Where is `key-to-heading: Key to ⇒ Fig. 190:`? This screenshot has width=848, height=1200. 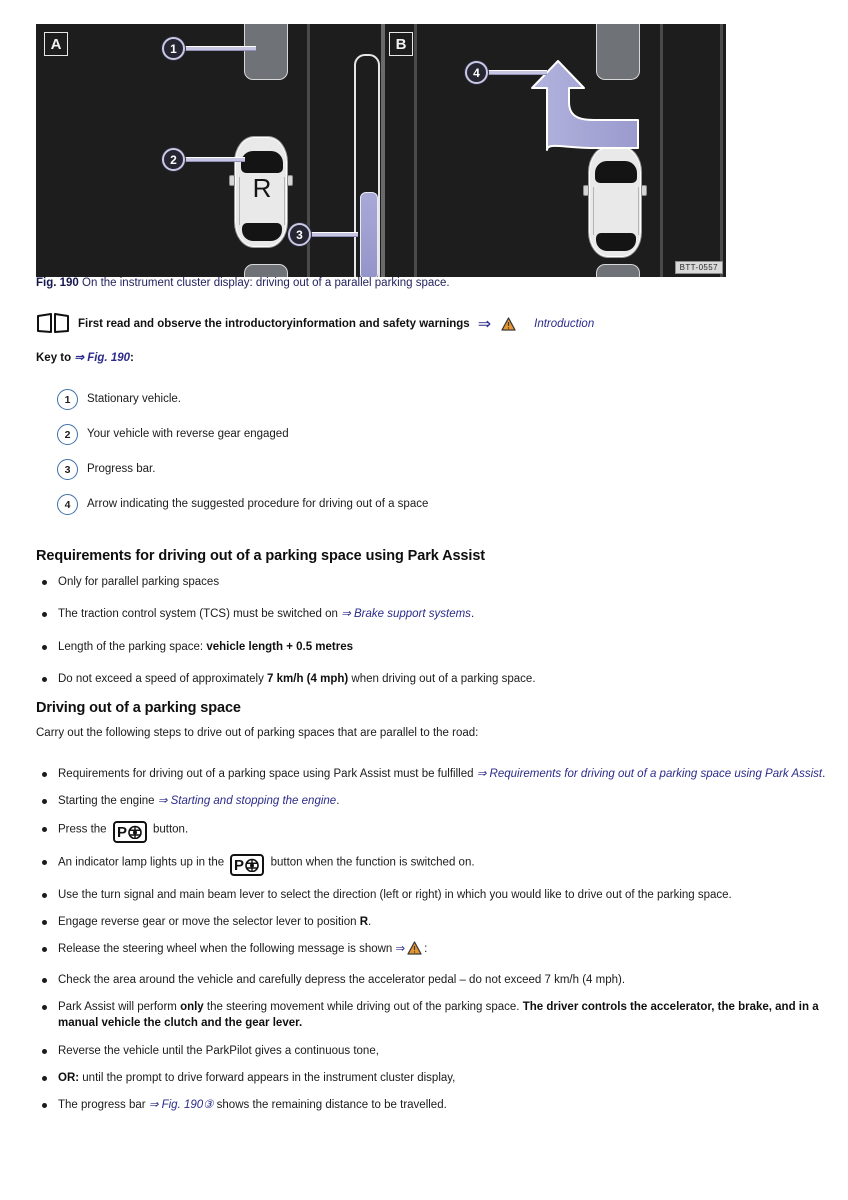
key-to-heading: Key to ⇒ Fig. 190: is located at coordinates (85, 357).